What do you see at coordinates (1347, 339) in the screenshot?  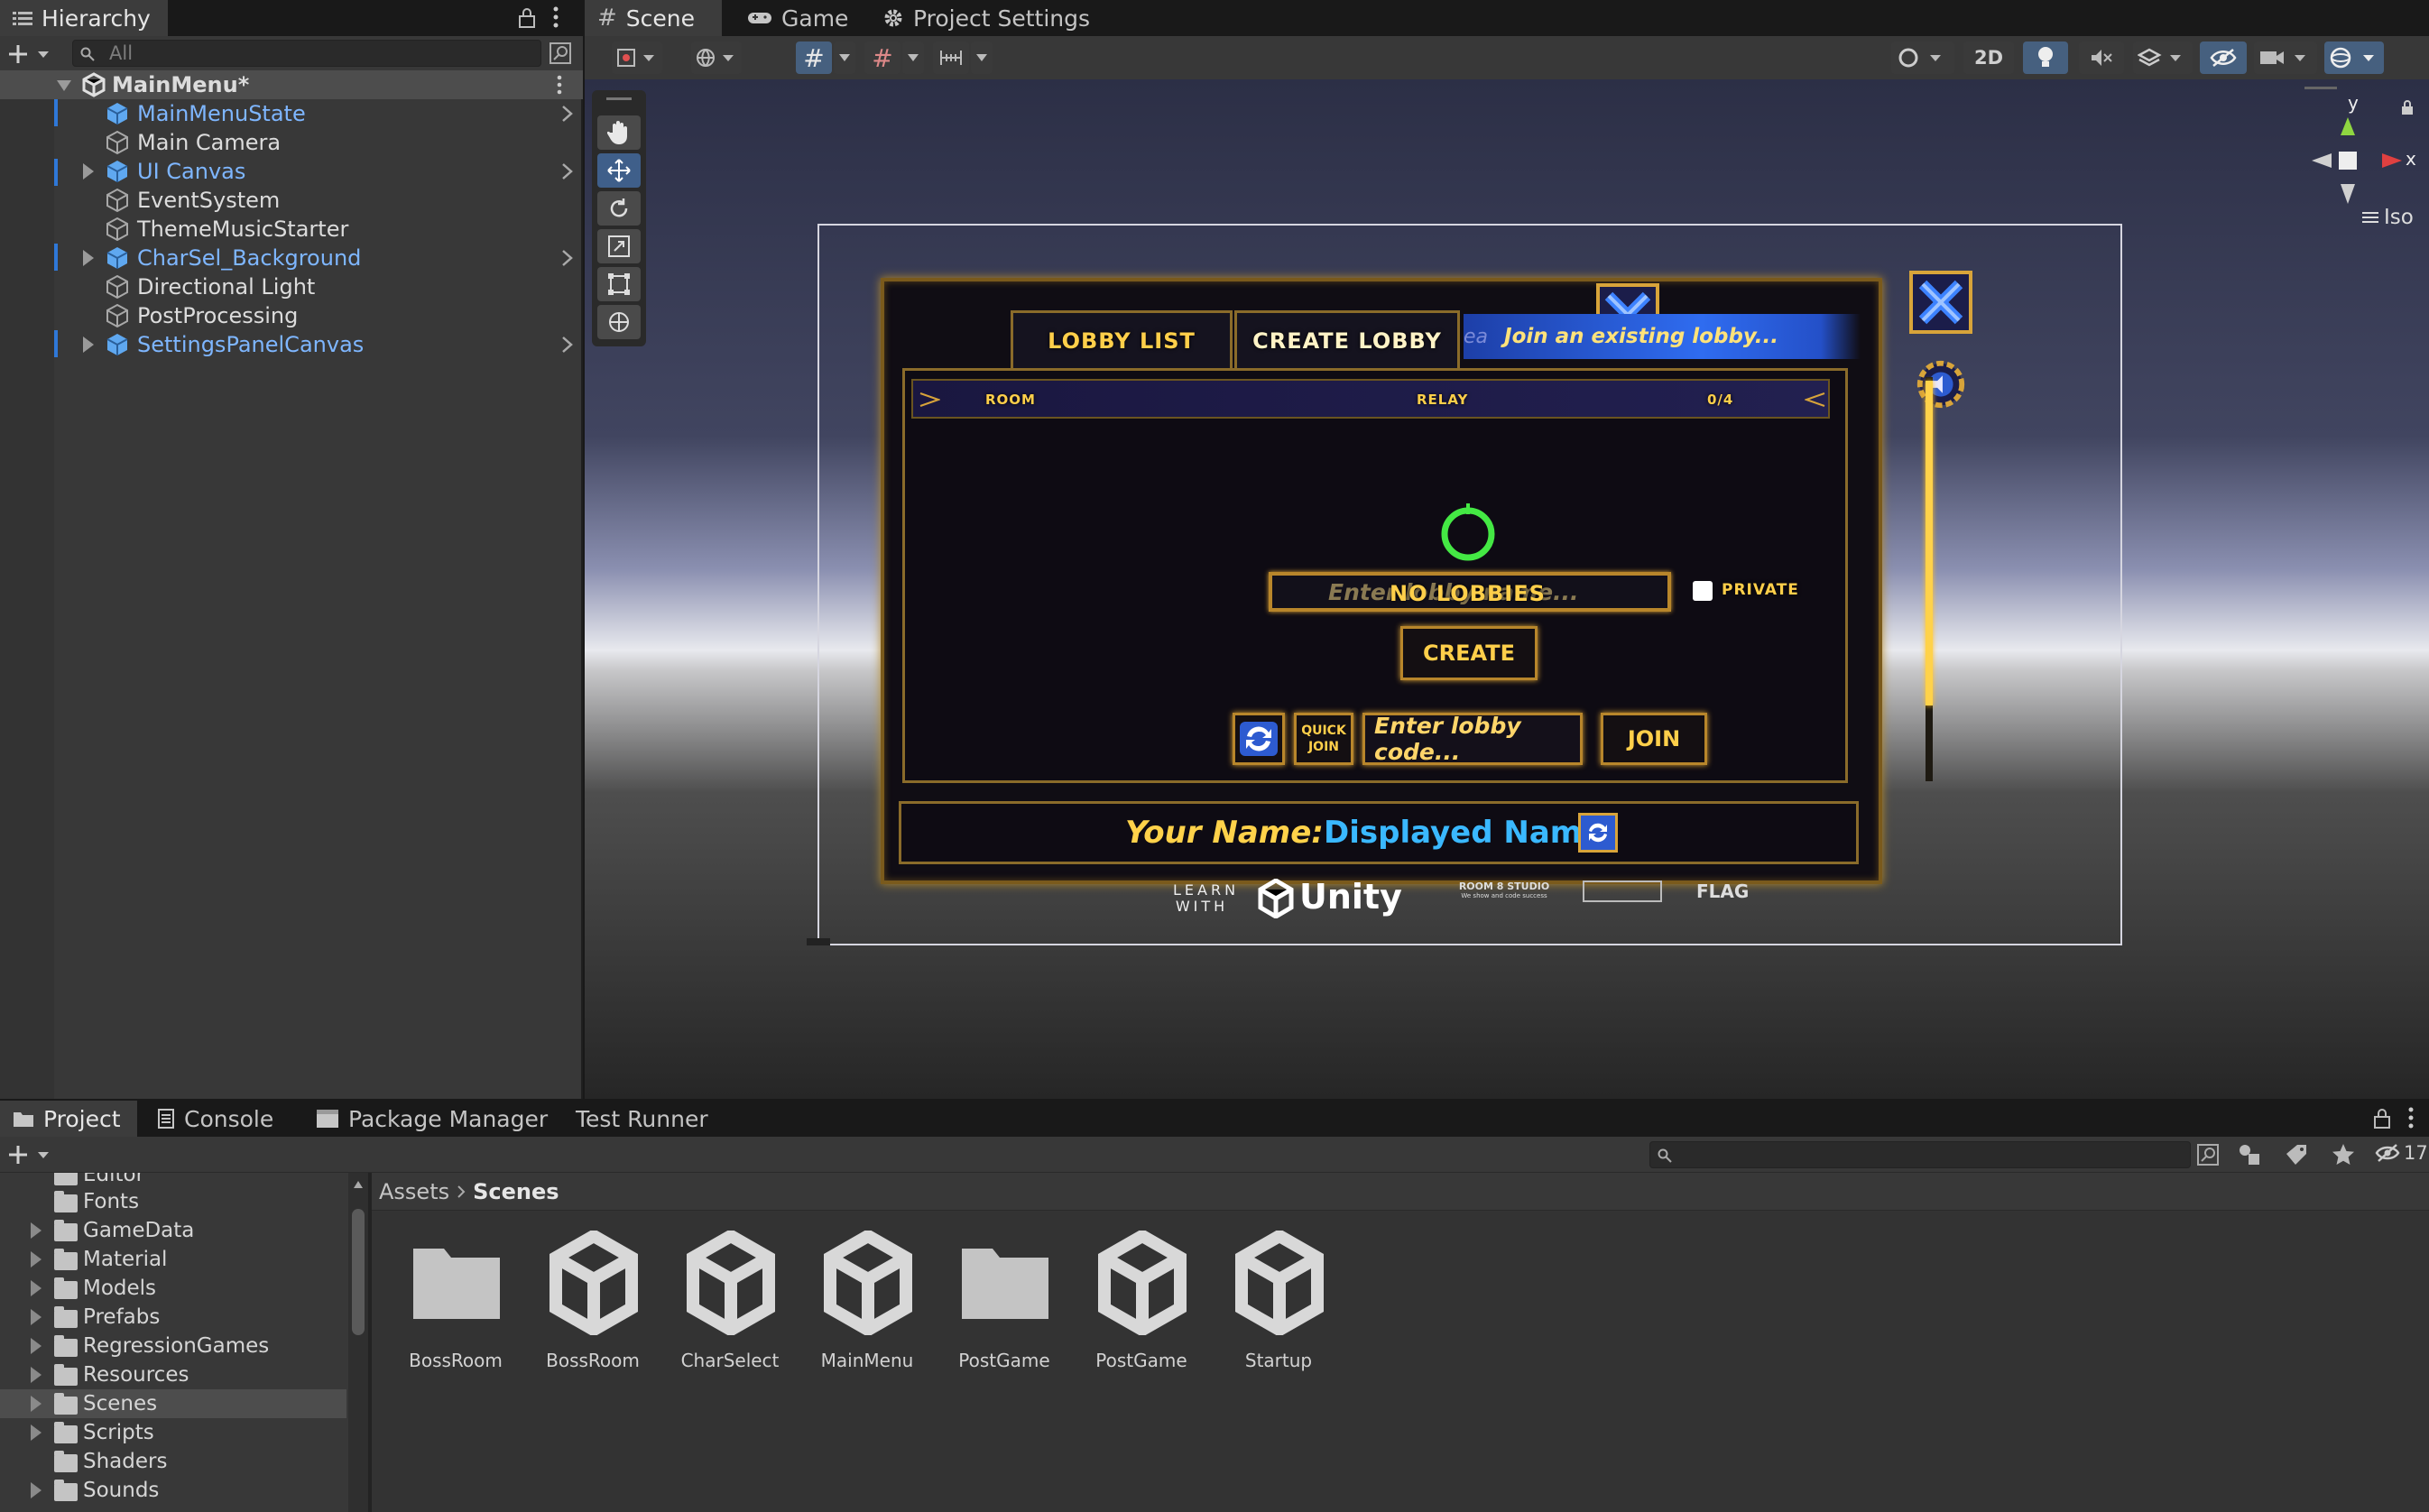 I see `tab-create-lobby: CREATE LOBBY` at bounding box center [1347, 339].